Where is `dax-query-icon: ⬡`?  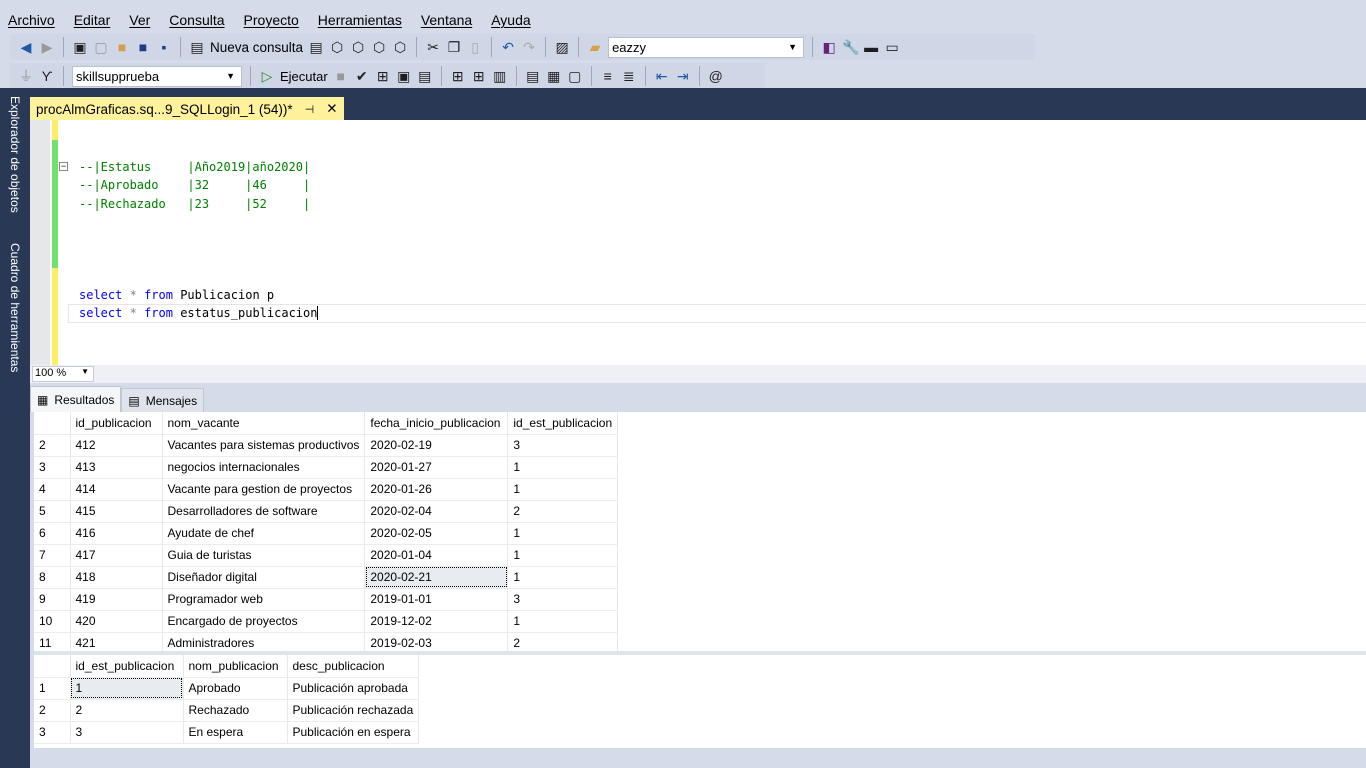 dax-query-icon: ⬡ is located at coordinates (400, 47).